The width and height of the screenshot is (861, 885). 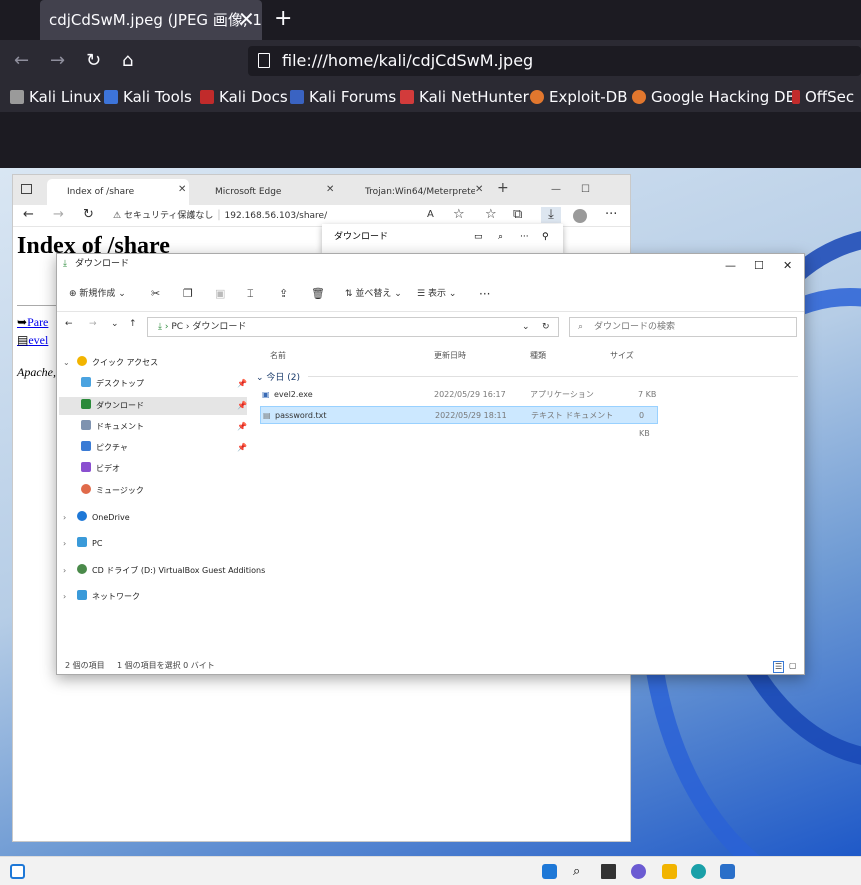 I want to click on view-button: ☰ 表示 ⌄, so click(x=436, y=294).